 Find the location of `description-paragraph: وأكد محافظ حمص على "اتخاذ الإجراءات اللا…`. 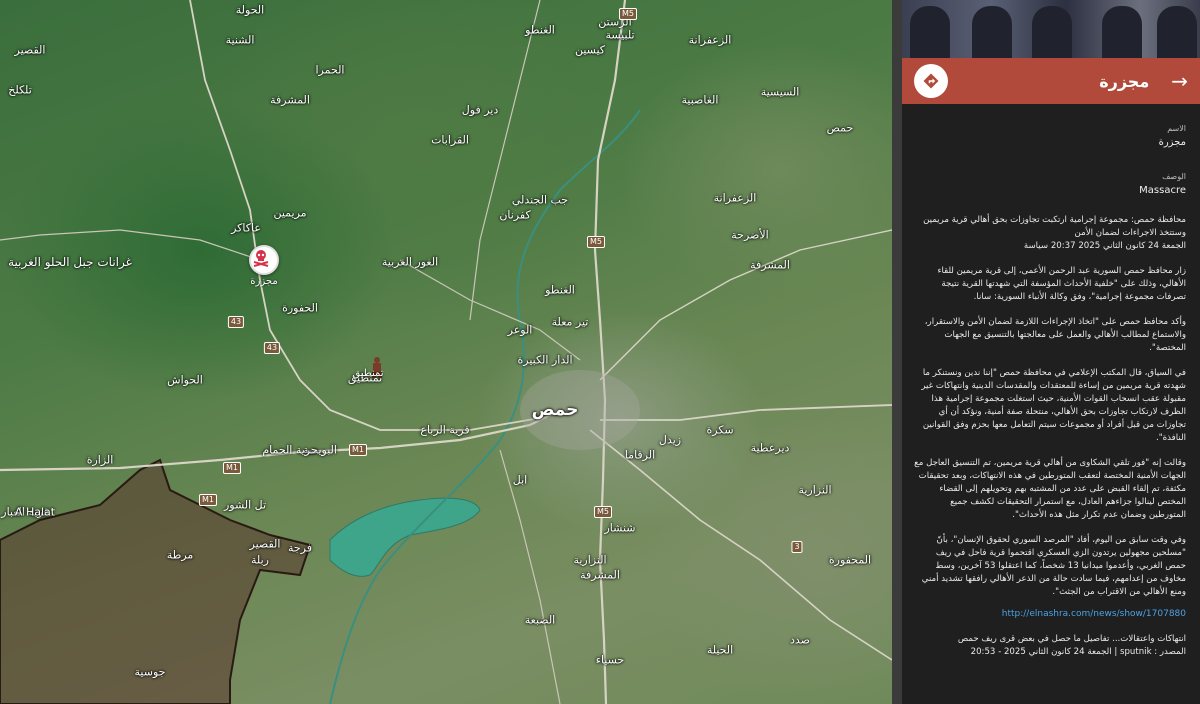

description-paragraph: وأكد محافظ حمص على "اتخاذ الإجراءات اللا… is located at coordinates (1055, 335).